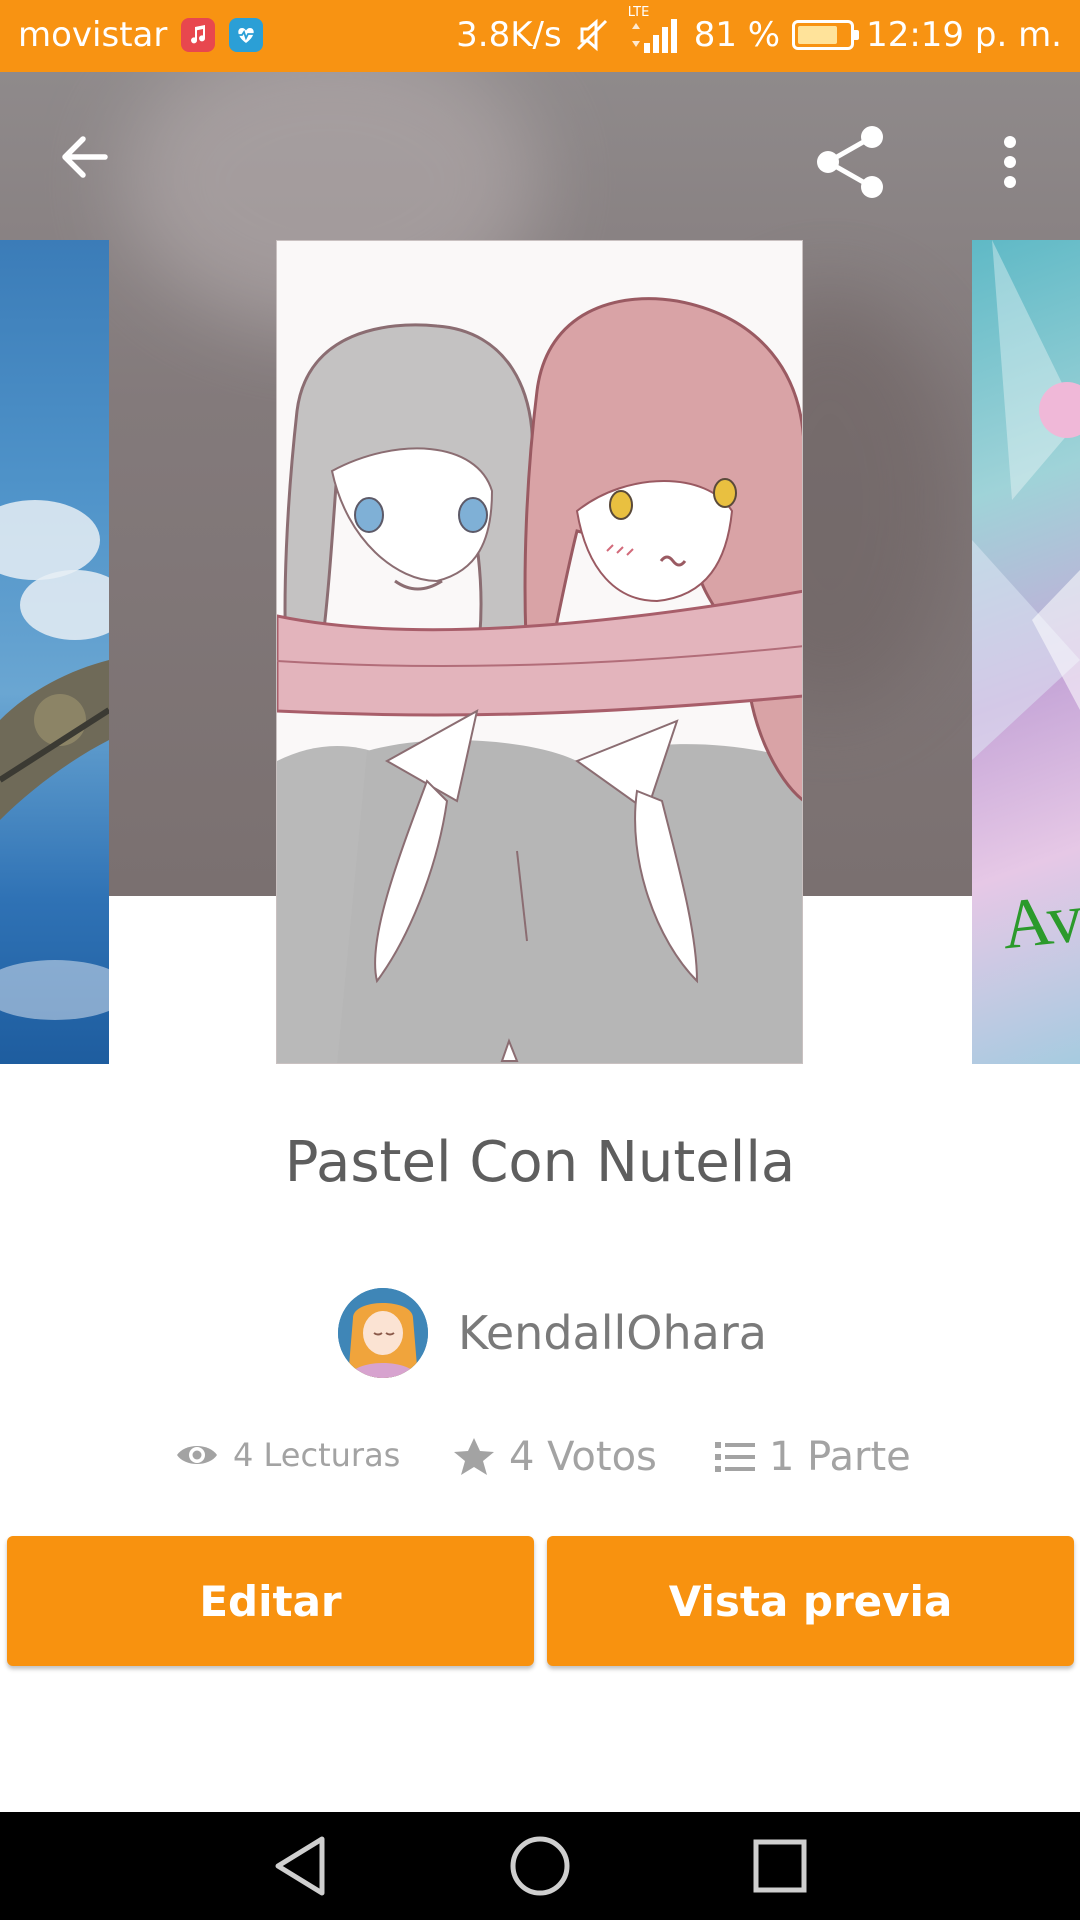 The height and width of the screenshot is (1920, 1080). What do you see at coordinates (1039, 919) in the screenshot?
I see `next-cover-title: Avis` at bounding box center [1039, 919].